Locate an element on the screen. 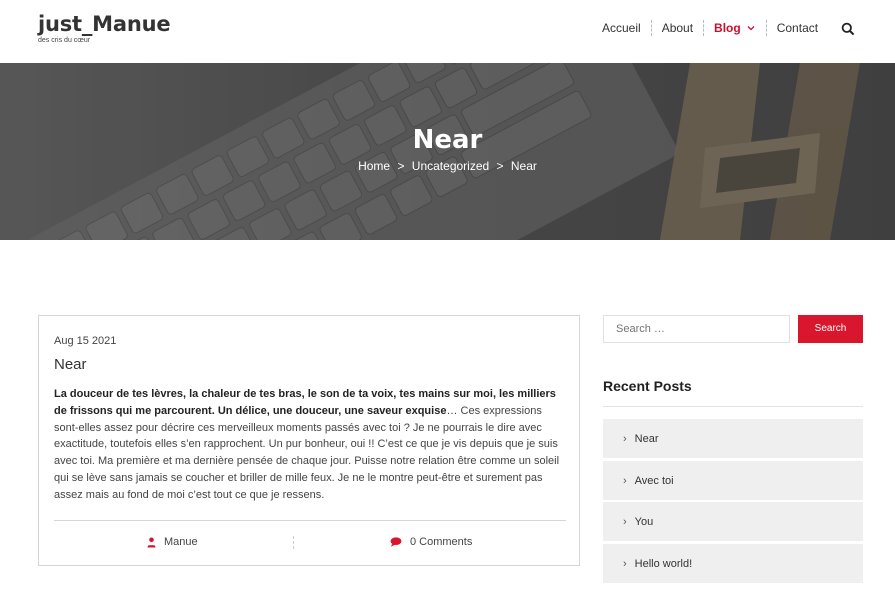  recent-post-label: Hello world! is located at coordinates (663, 563).